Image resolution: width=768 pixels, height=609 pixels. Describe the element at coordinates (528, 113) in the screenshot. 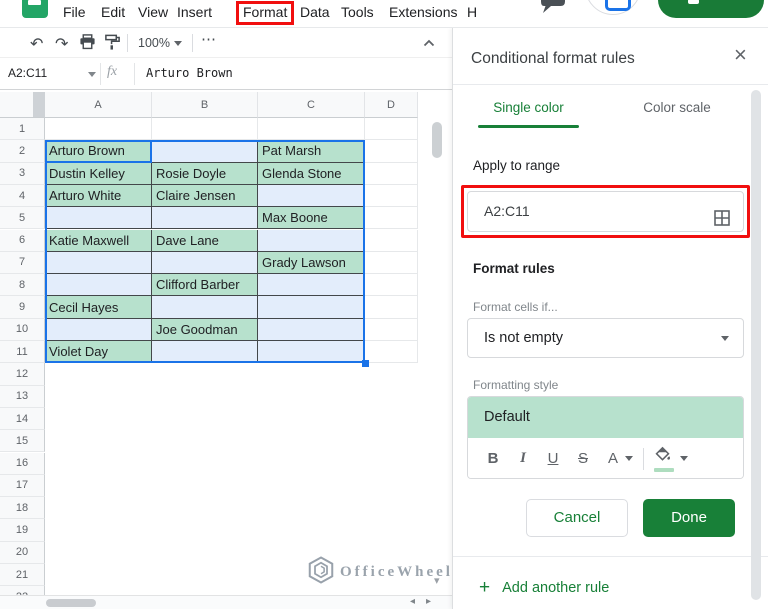

I see `tab-single-color: Single color` at that location.